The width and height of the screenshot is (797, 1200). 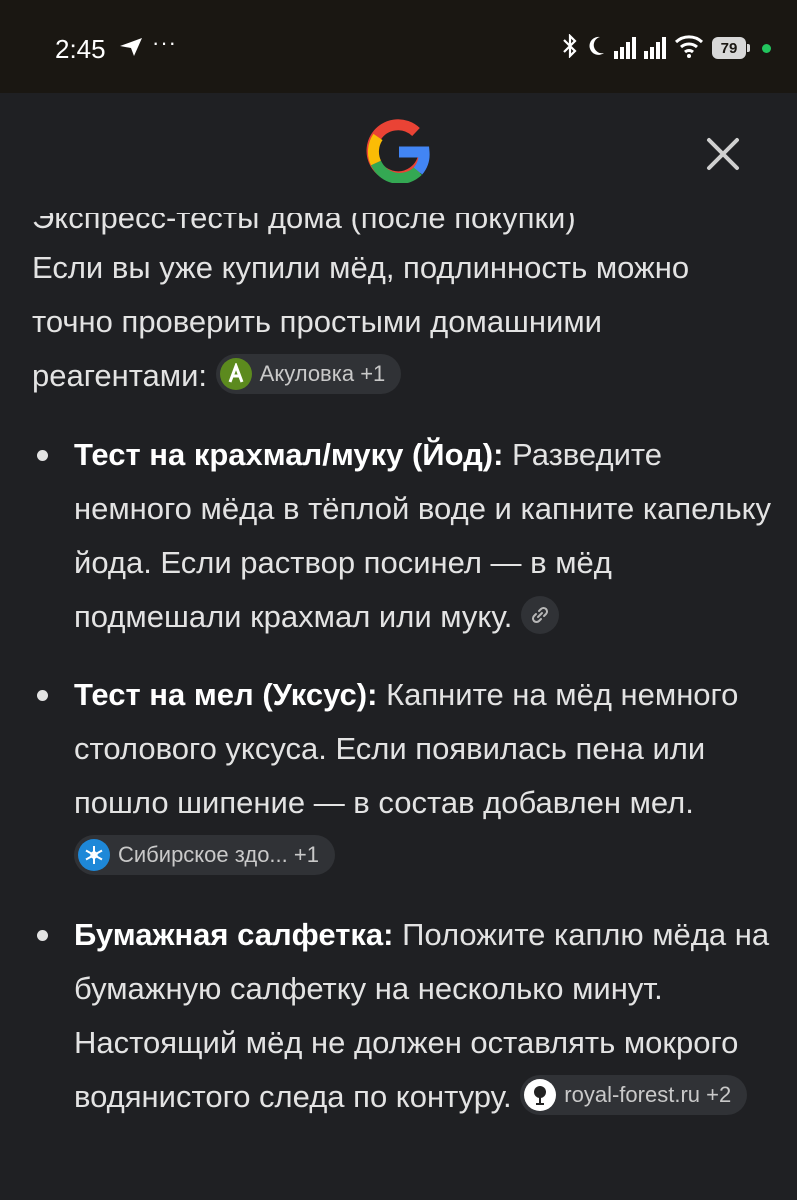 What do you see at coordinates (289, 454) in the screenshot?
I see `list-item-title: Тест на крахмал/муку (Йод):` at bounding box center [289, 454].